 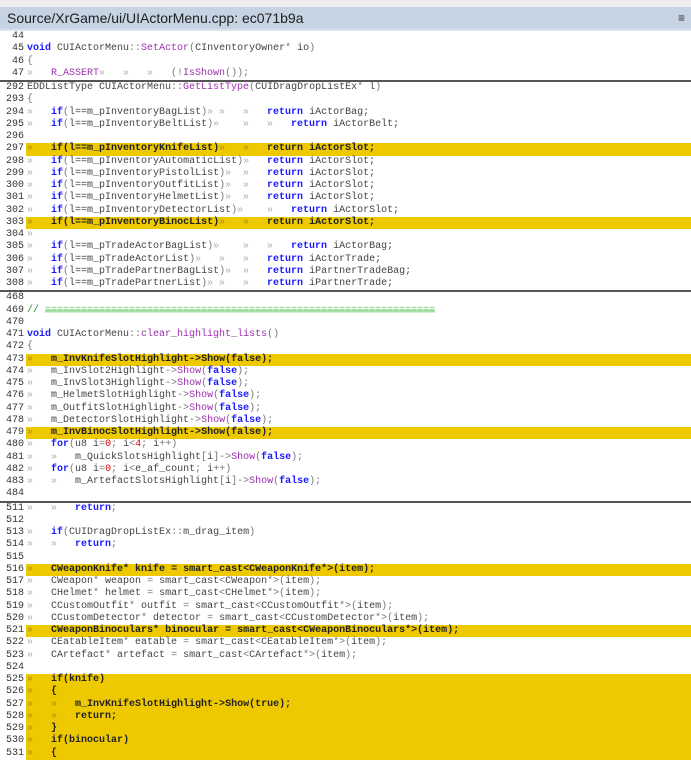 What do you see at coordinates (14, 259) in the screenshot?
I see `line-number: 306` at bounding box center [14, 259].